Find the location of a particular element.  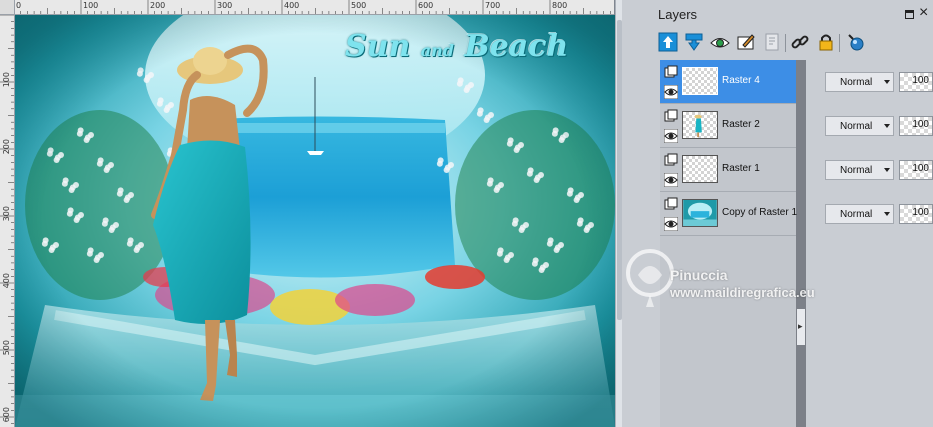

layer-visibility-icon is located at coordinates (720, 42).